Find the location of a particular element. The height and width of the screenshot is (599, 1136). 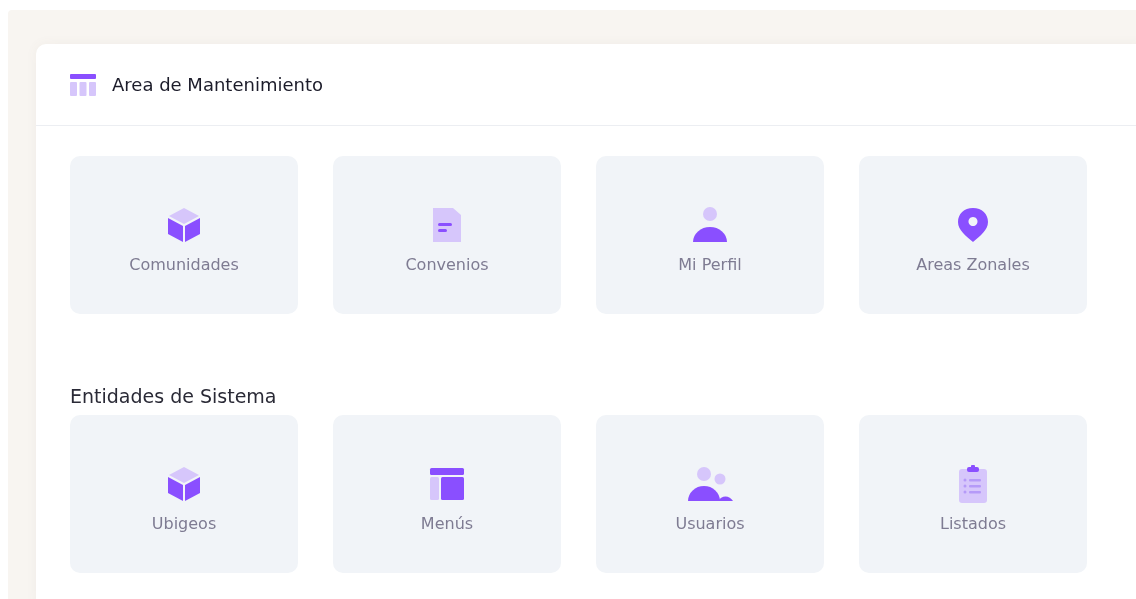

module-tile: Mi Perfil is located at coordinates (710, 235).